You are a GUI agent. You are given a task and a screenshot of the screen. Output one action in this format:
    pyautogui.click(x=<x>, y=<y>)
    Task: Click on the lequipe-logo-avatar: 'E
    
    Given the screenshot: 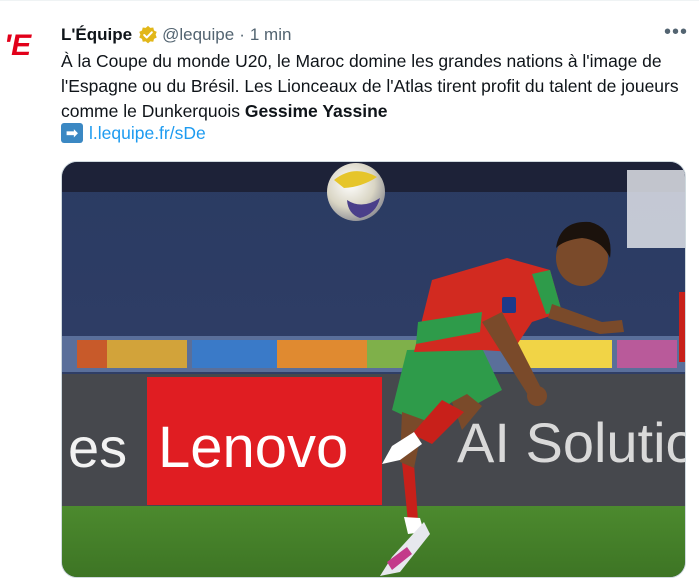 What is the action you would take?
    pyautogui.click(x=24, y=45)
    